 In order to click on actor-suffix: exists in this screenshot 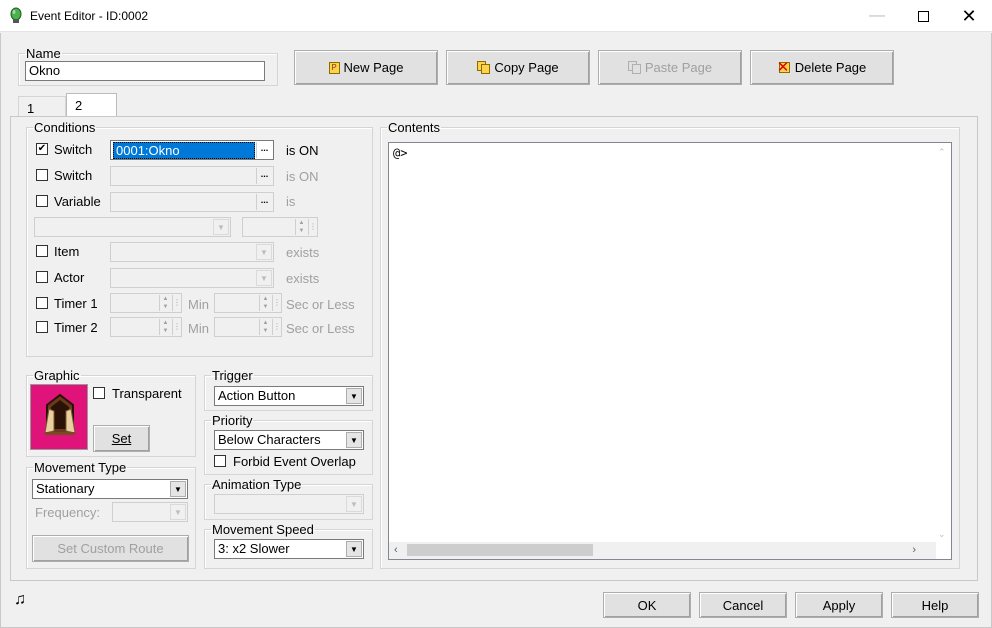, I will do `click(303, 278)`.